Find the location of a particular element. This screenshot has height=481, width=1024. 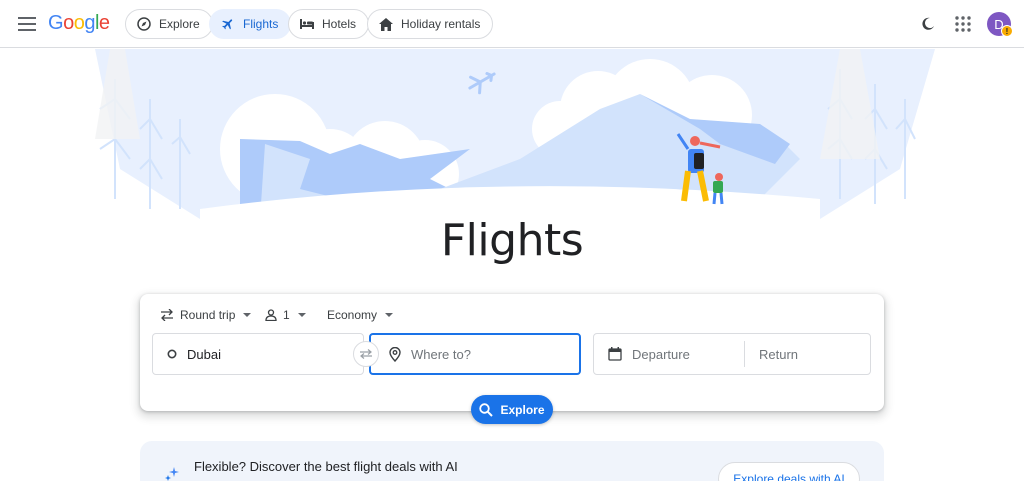

swap-arrows-icon is located at coordinates (167, 315).